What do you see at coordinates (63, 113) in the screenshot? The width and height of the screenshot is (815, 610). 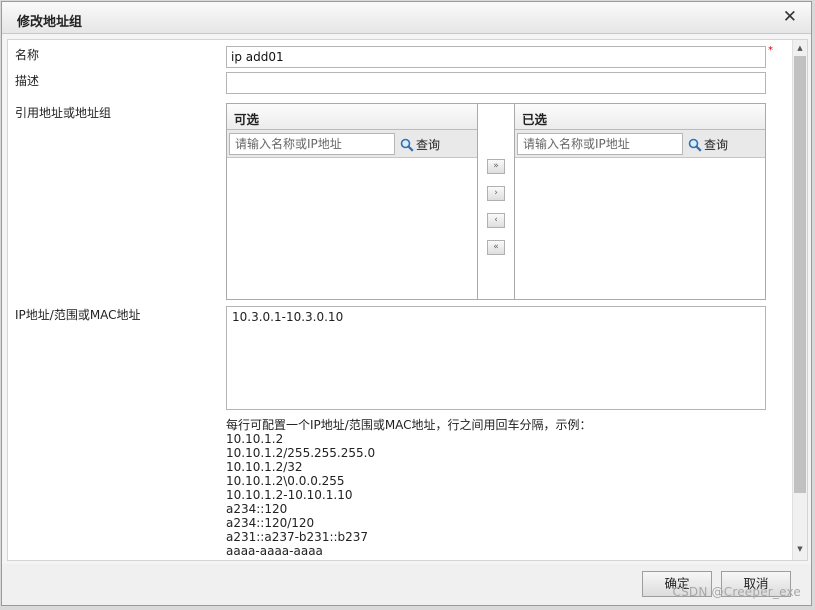 I see `reference-label: 引用地址或地址组` at bounding box center [63, 113].